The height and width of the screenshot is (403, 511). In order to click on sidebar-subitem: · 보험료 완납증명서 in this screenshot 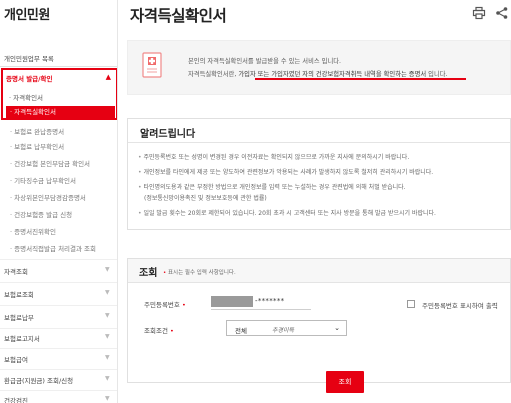, I will do `click(37, 131)`.